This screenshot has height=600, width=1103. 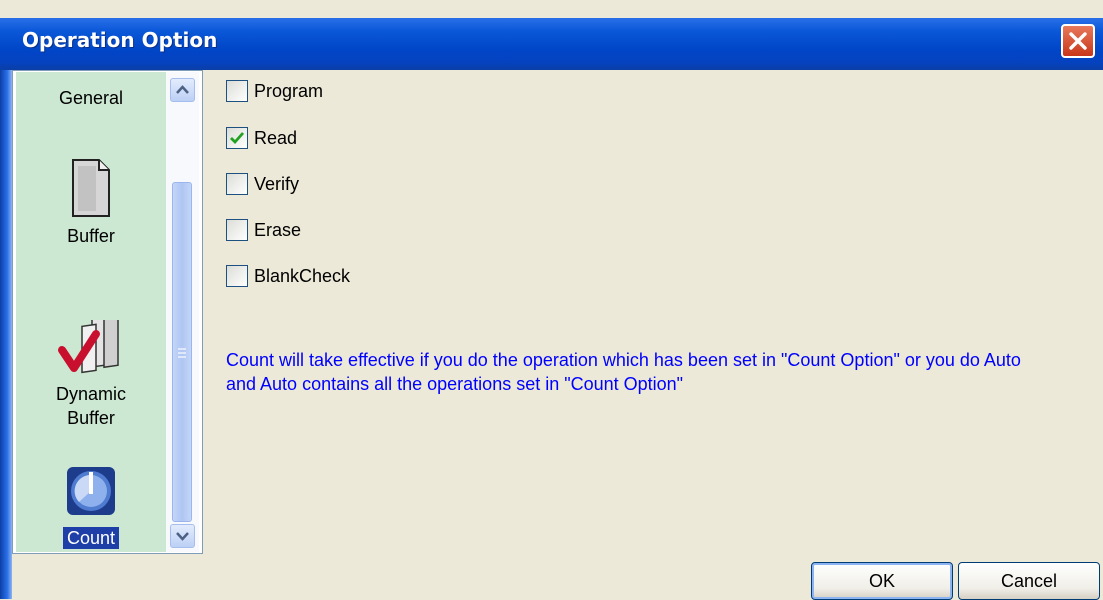 I want to click on check-icon, so click(x=237, y=138).